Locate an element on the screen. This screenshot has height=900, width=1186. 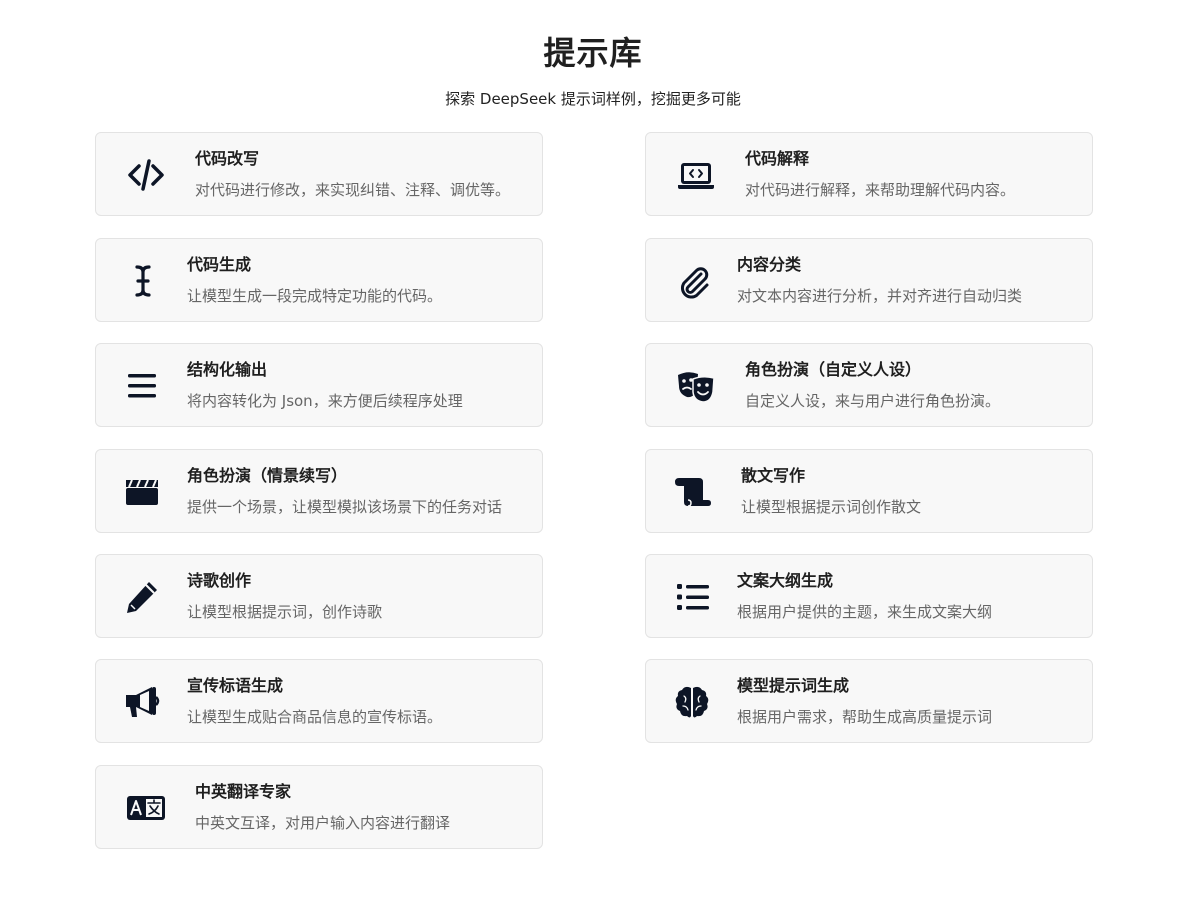
list-icon is located at coordinates (693, 597).